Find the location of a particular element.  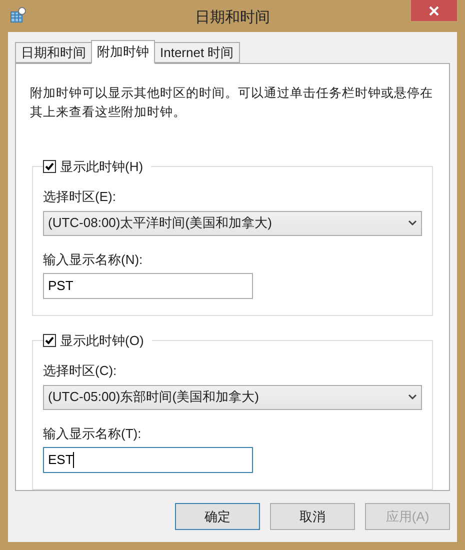

close-button is located at coordinates (434, 10).